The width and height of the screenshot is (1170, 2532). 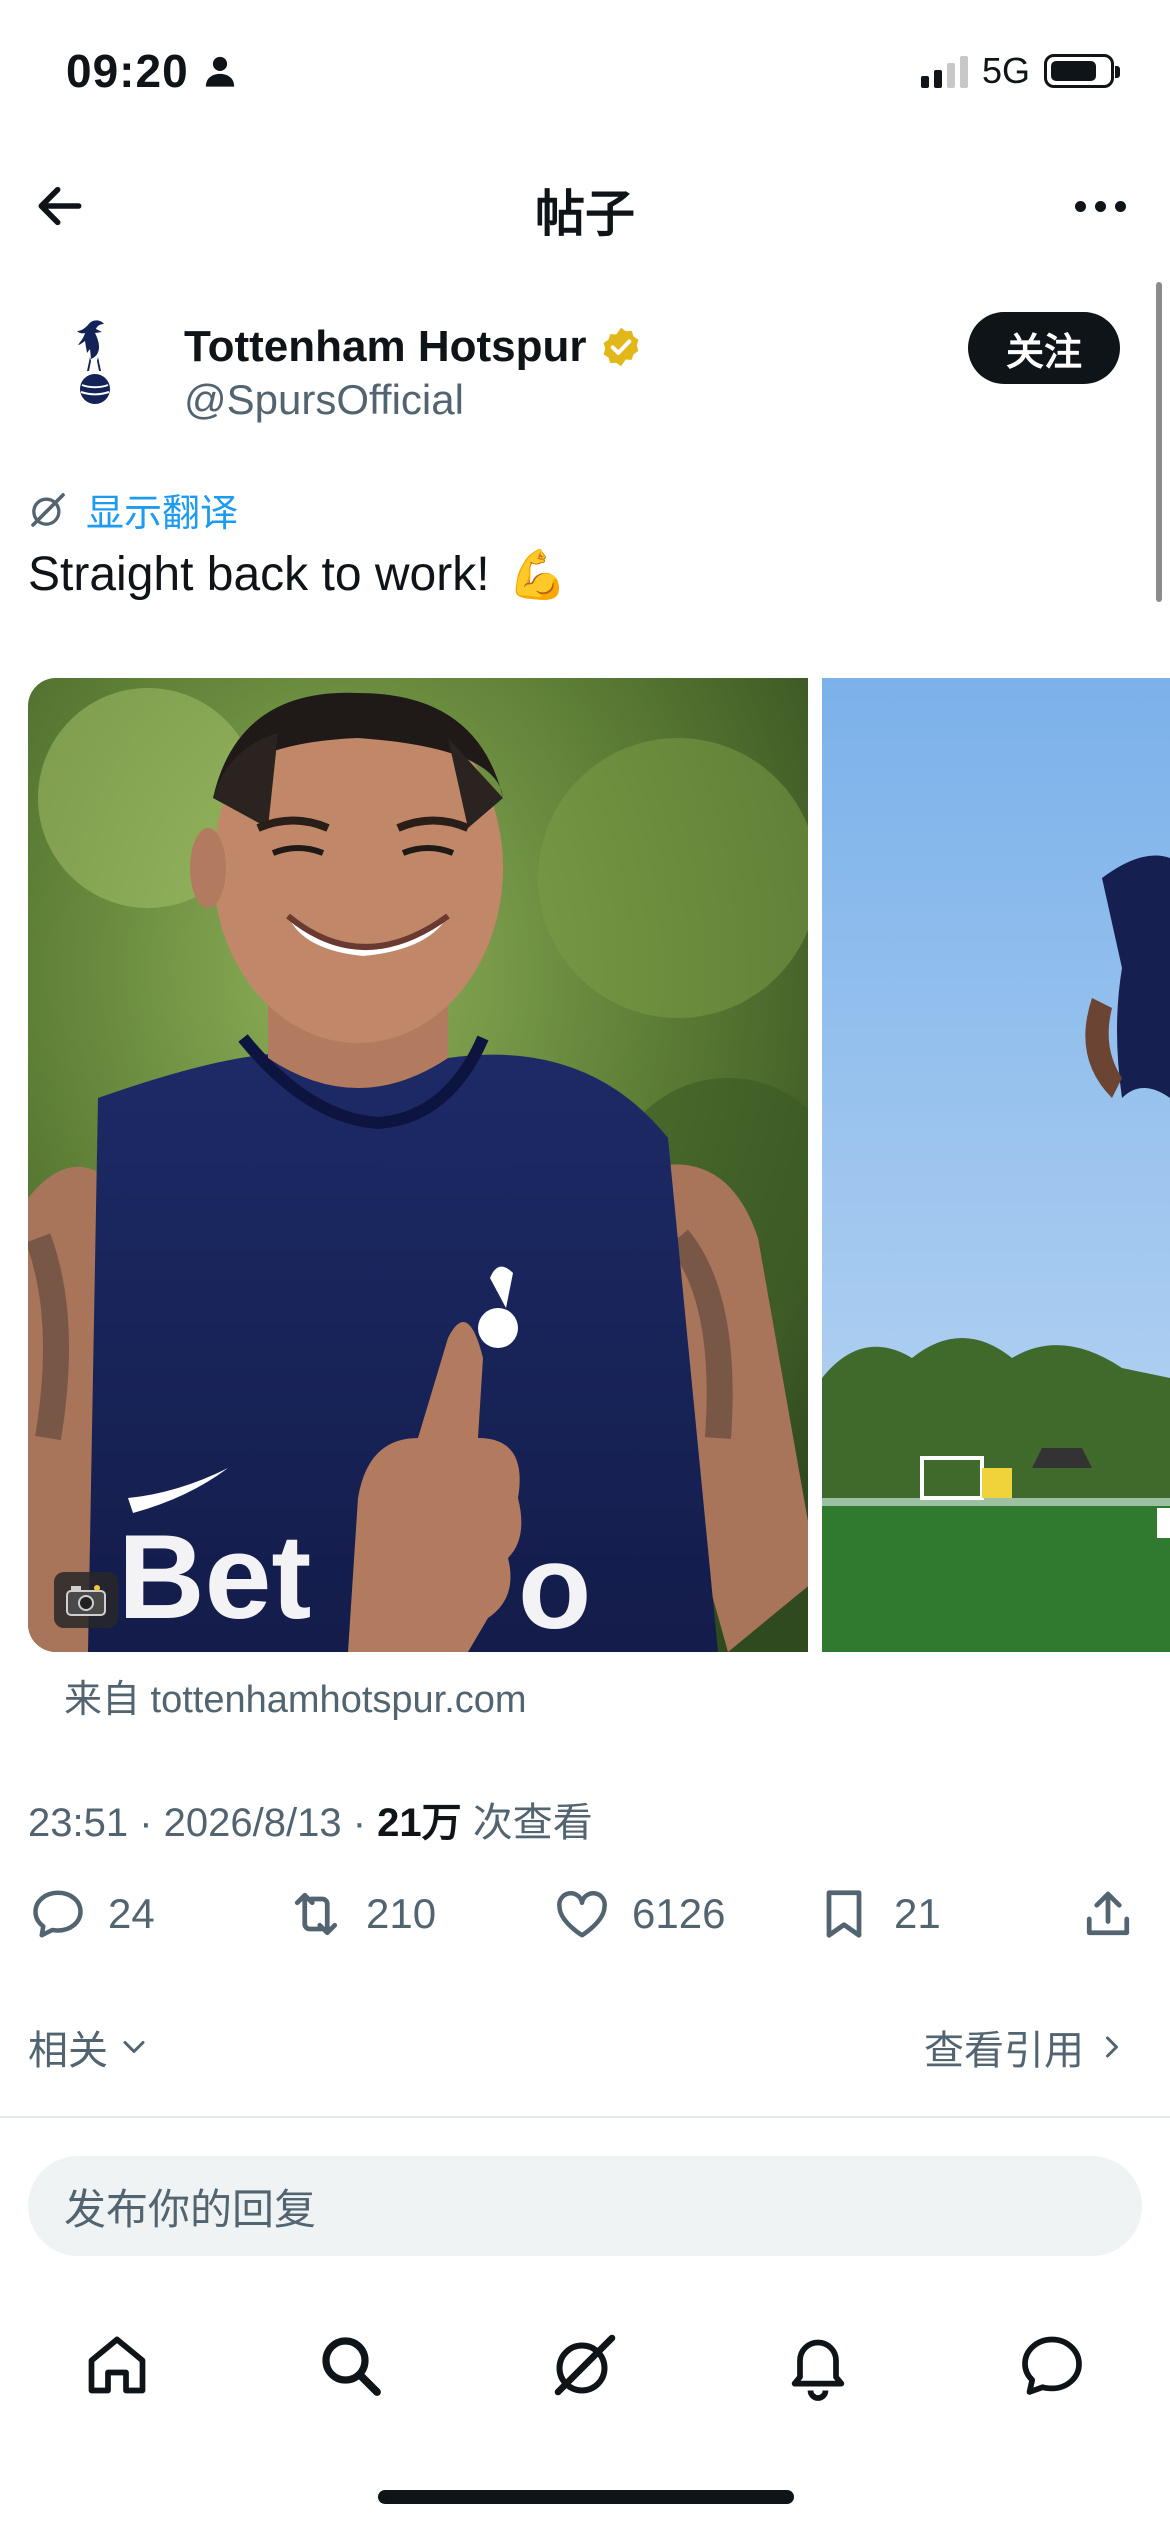 I want to click on action-bar: 24 210 6126 21, so click(x=586, y=1920).